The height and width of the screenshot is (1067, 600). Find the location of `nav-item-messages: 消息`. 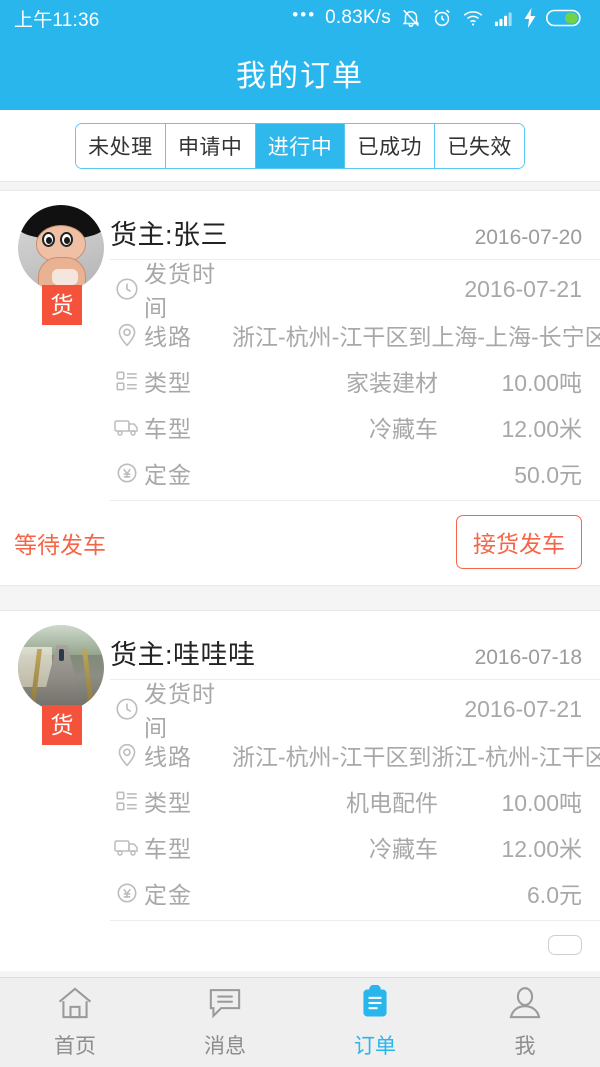

nav-item-messages: 消息 is located at coordinates (225, 1022).